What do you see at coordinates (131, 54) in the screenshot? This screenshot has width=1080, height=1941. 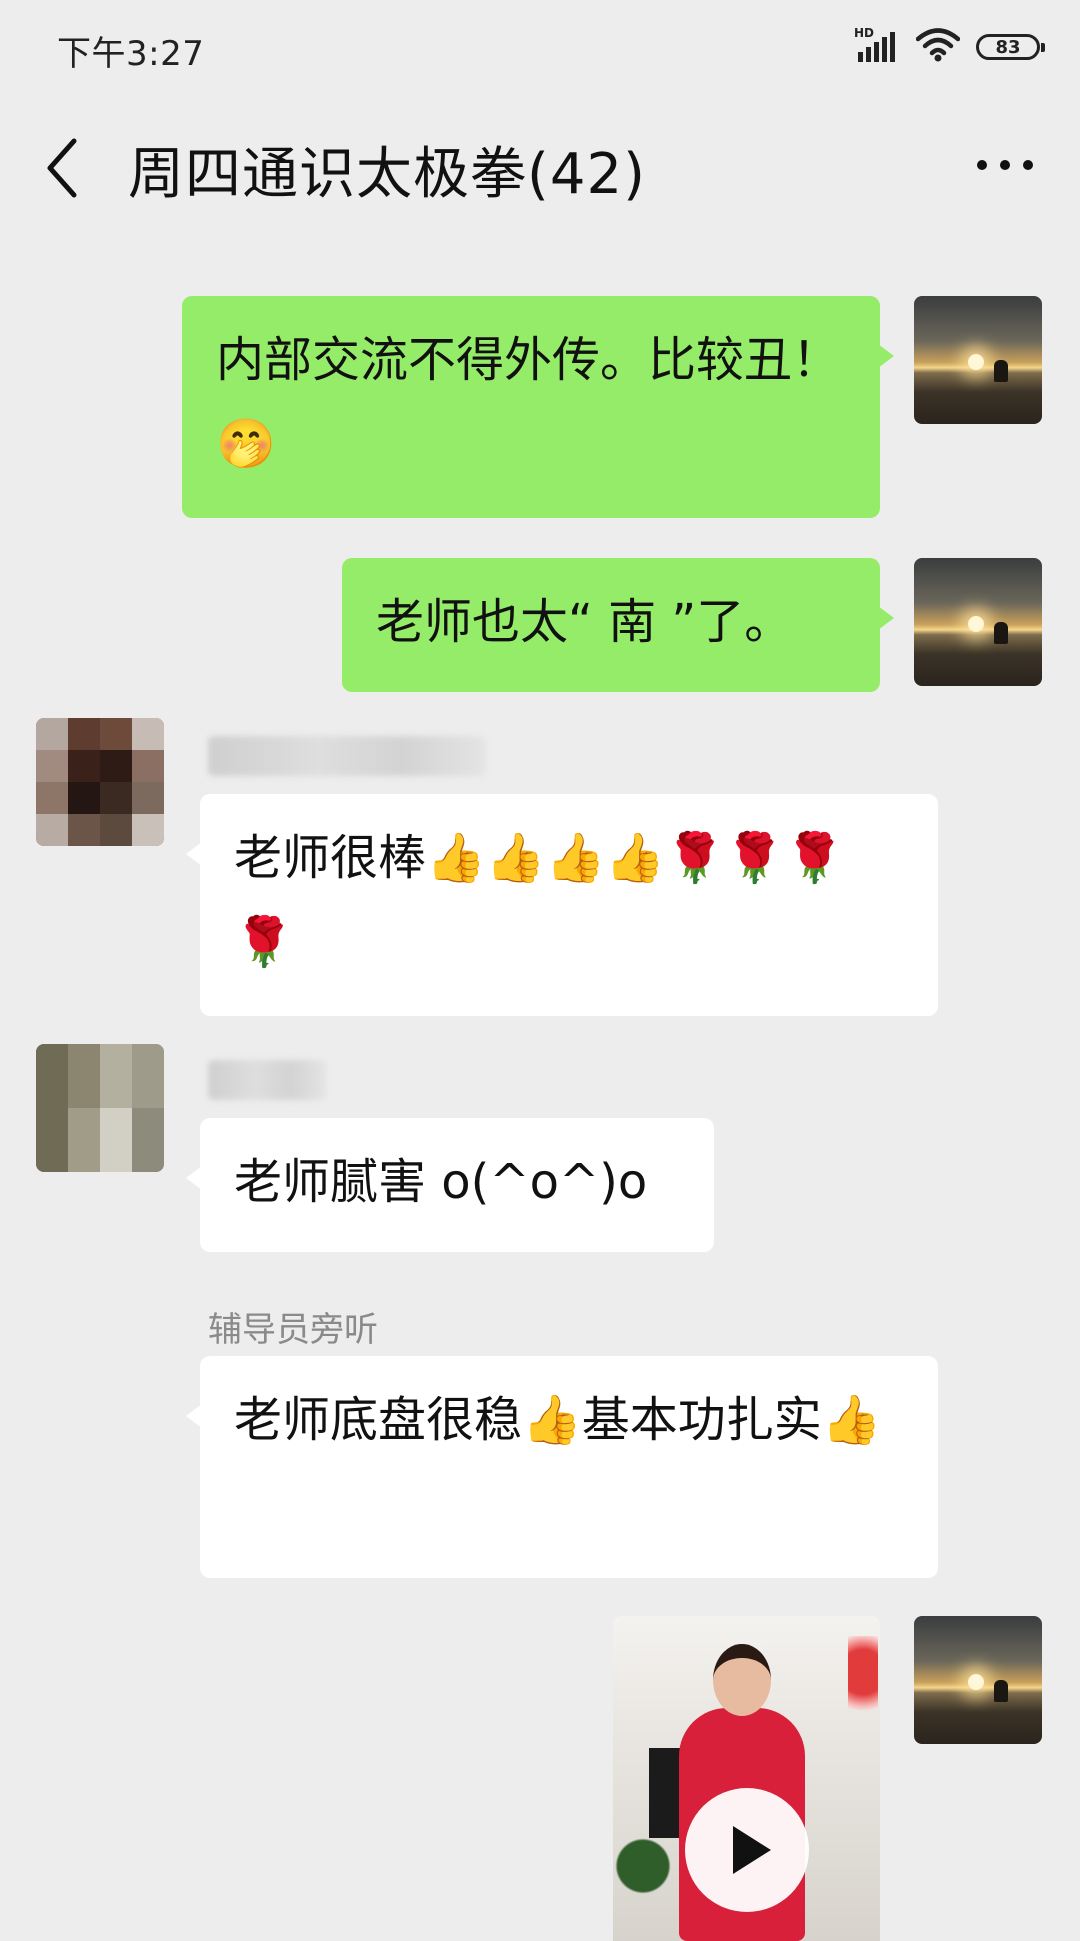 I see `status-time: 下午3:27` at bounding box center [131, 54].